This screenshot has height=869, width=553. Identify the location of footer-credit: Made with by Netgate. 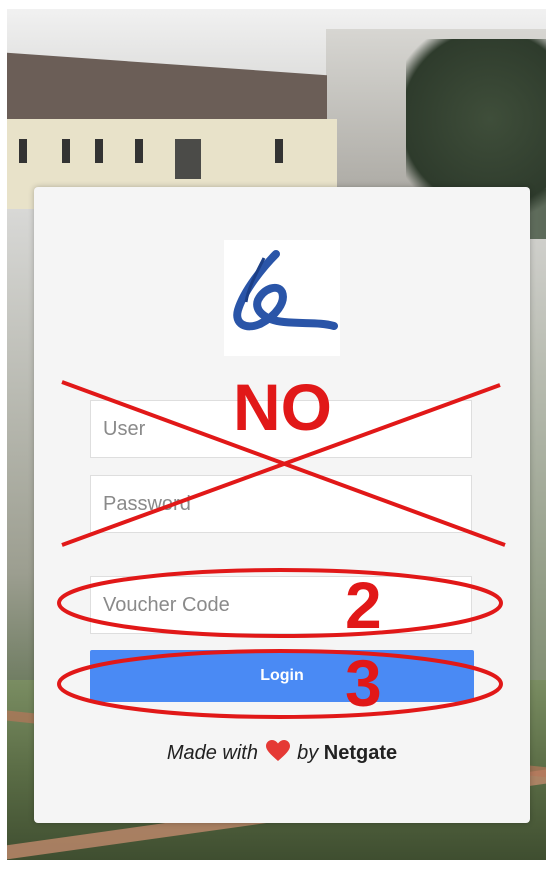
(282, 752).